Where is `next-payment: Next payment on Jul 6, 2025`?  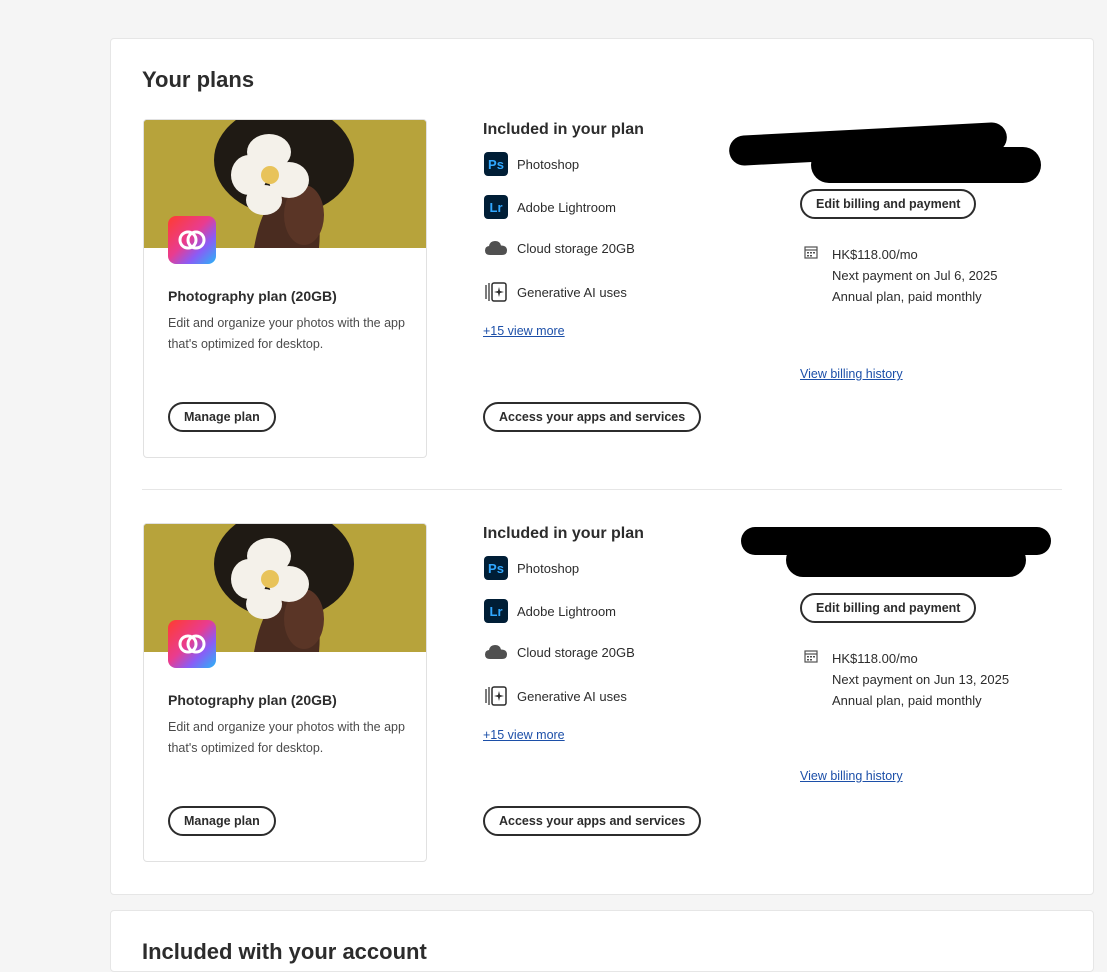
next-payment: Next payment on Jul 6, 2025 is located at coordinates (915, 275).